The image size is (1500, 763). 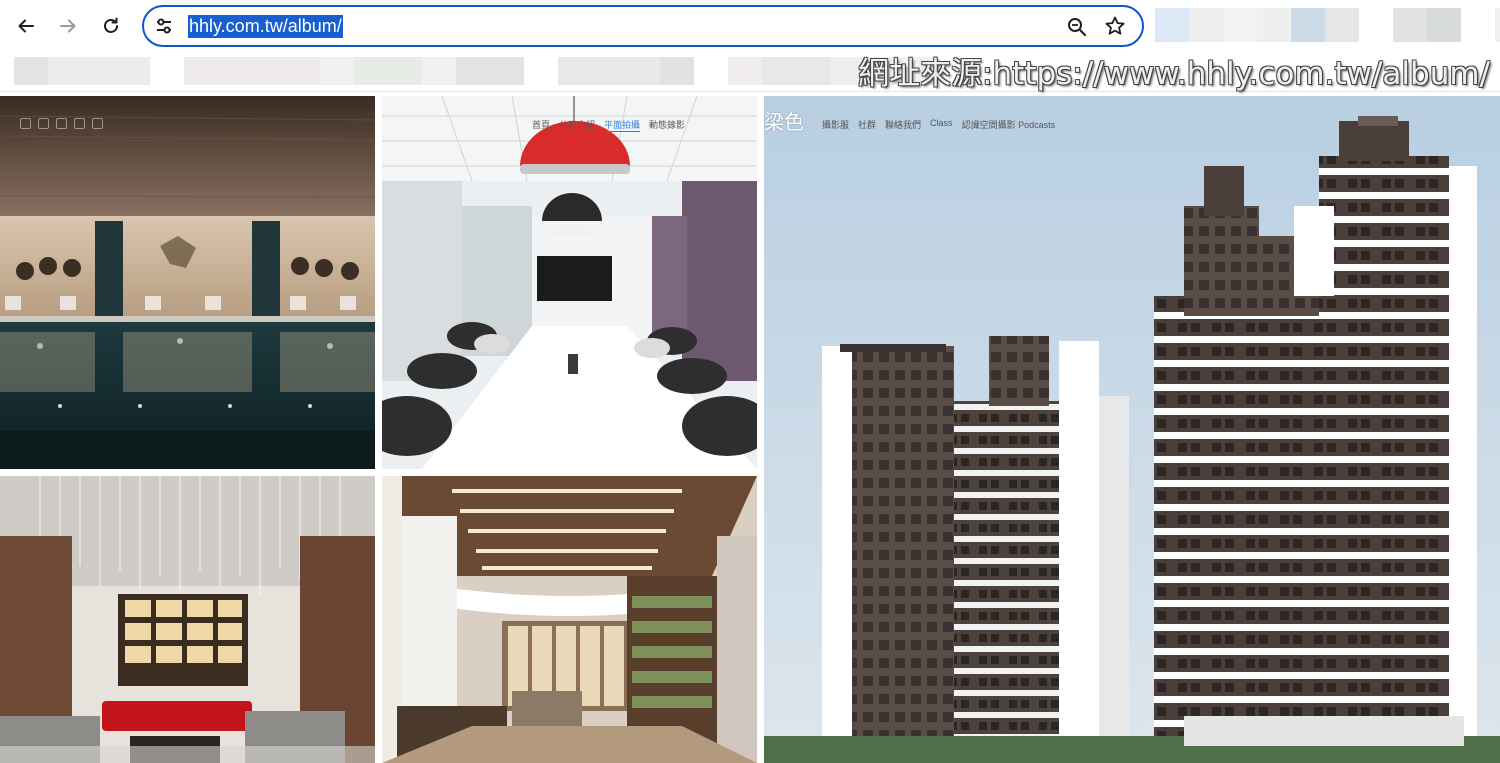 I want to click on url-text: hhly.com.tw/album/, so click(x=265, y=26).